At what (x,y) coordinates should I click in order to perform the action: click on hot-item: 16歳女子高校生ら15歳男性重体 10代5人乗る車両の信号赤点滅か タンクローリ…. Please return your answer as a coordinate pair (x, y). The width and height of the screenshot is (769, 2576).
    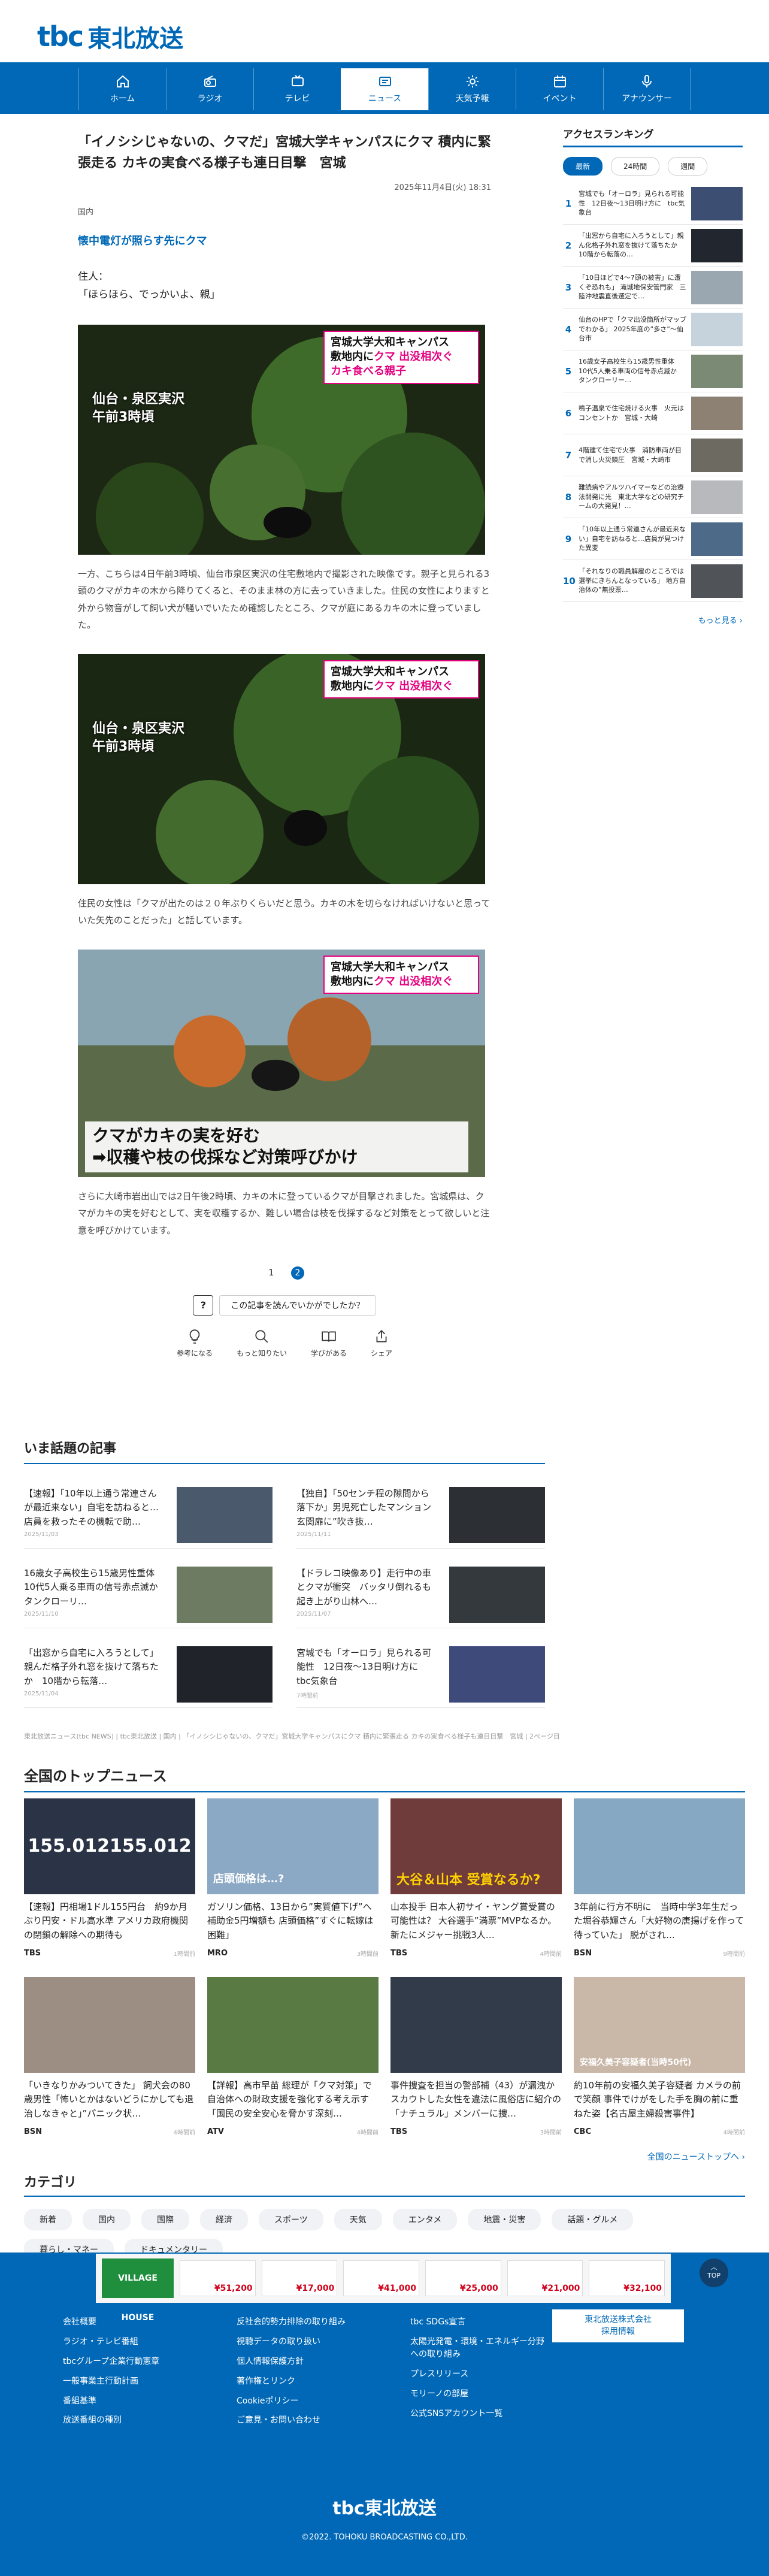
    Looking at the image, I should click on (149, 1588).